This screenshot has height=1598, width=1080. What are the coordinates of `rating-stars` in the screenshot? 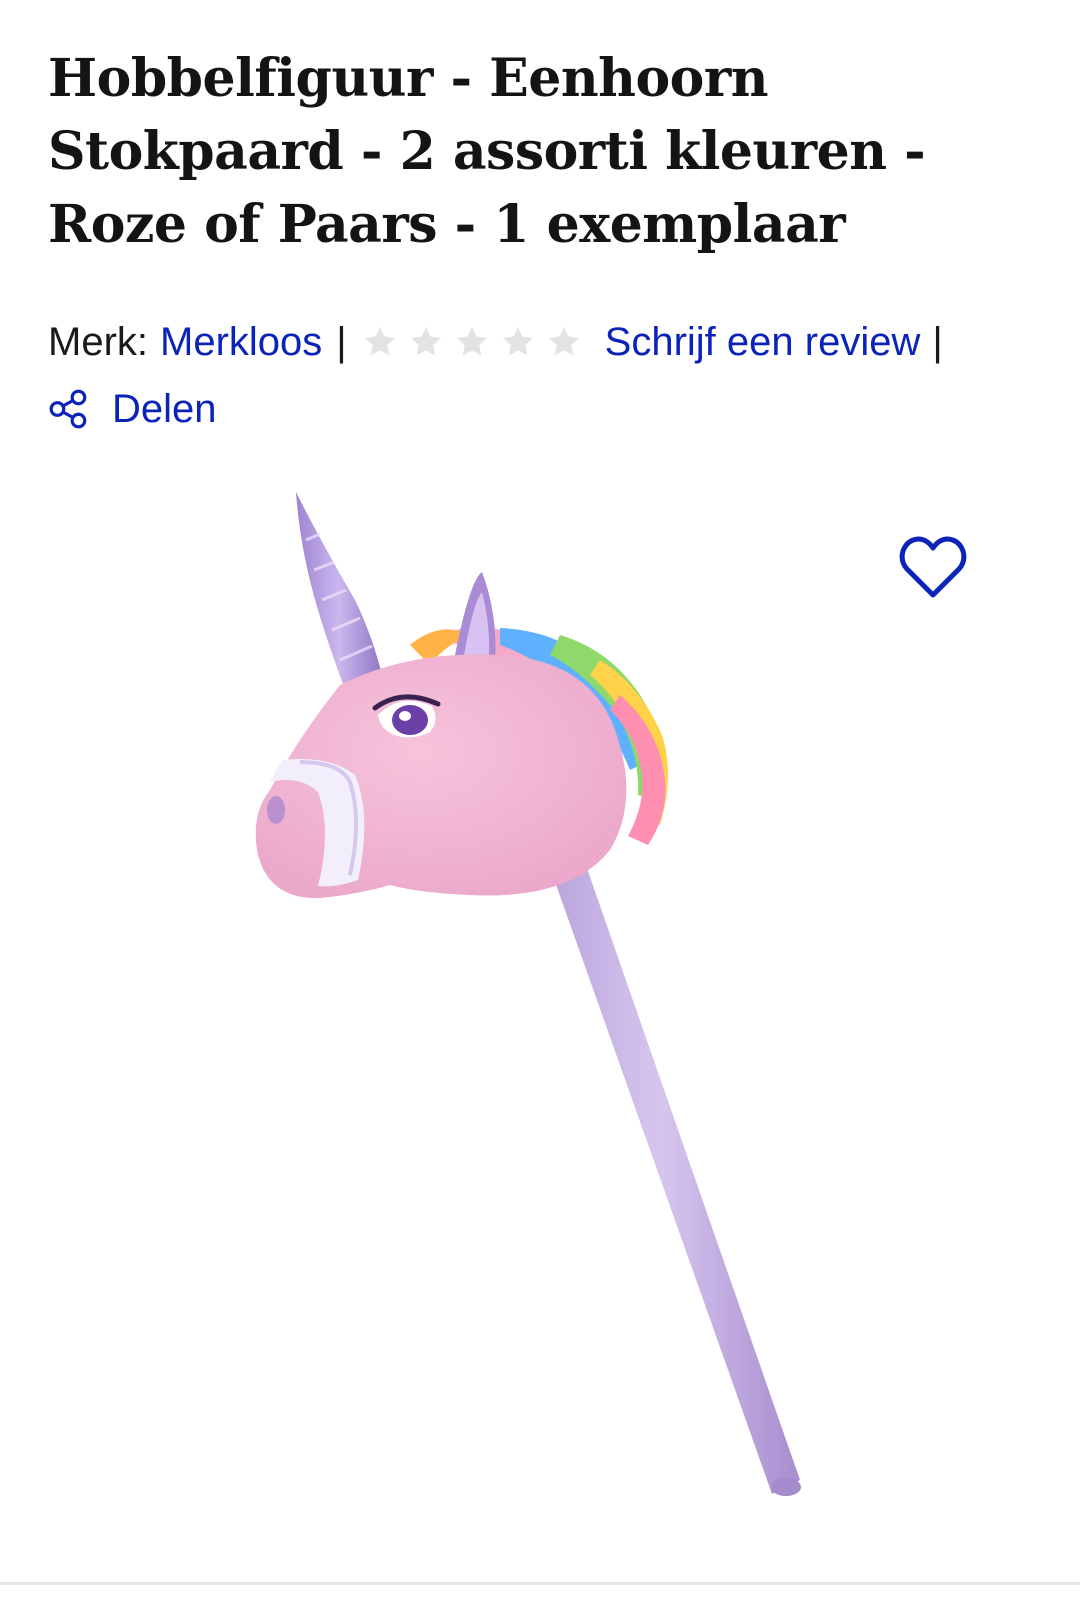 It's located at (472, 342).